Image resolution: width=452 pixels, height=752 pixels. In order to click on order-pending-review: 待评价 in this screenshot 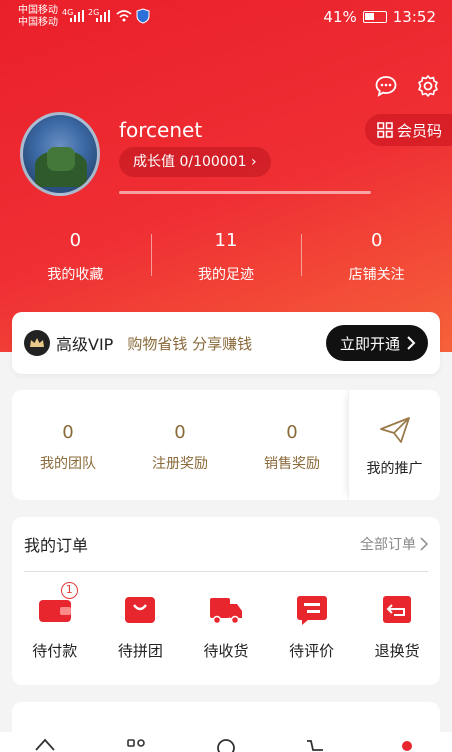, I will do `click(312, 626)`.